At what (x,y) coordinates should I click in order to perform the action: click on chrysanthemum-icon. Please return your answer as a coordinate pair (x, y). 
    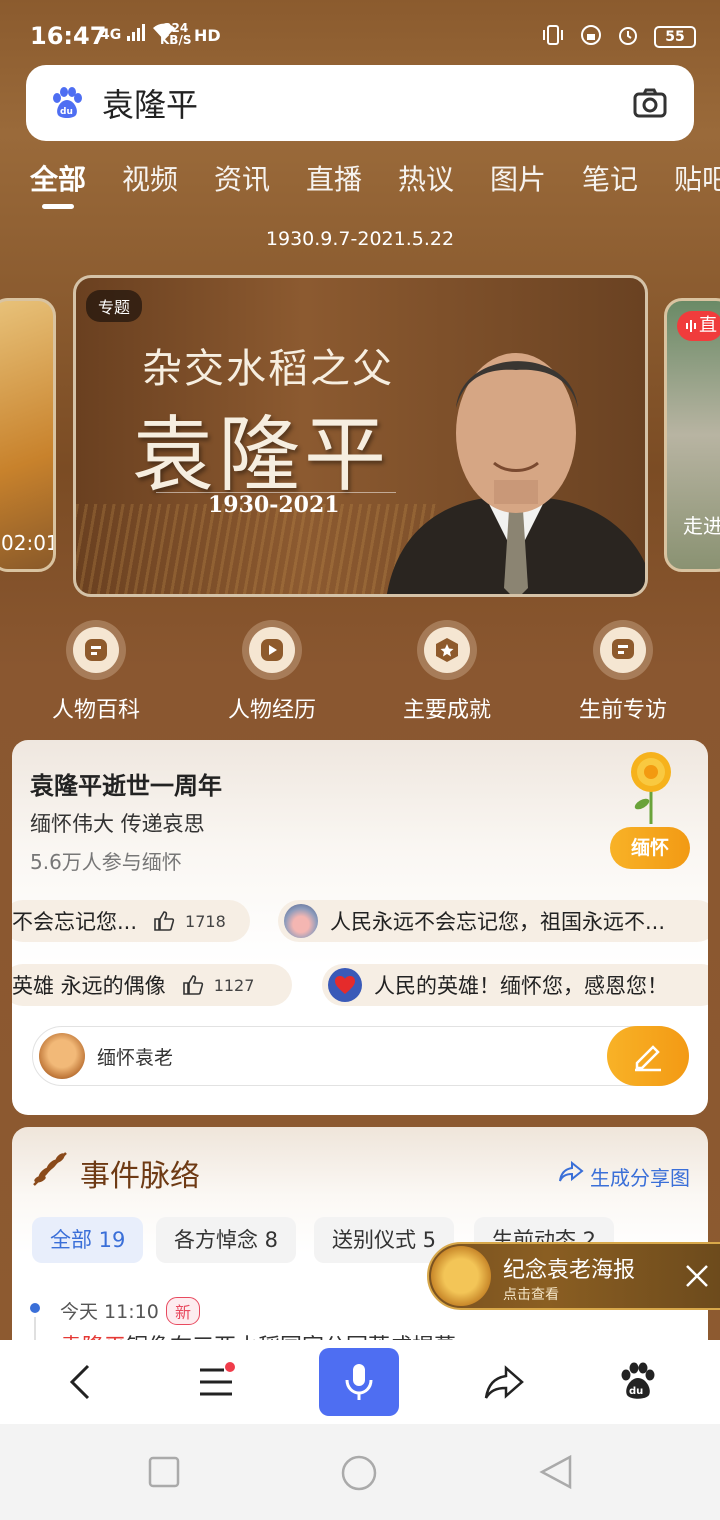
    Looking at the image, I should click on (651, 788).